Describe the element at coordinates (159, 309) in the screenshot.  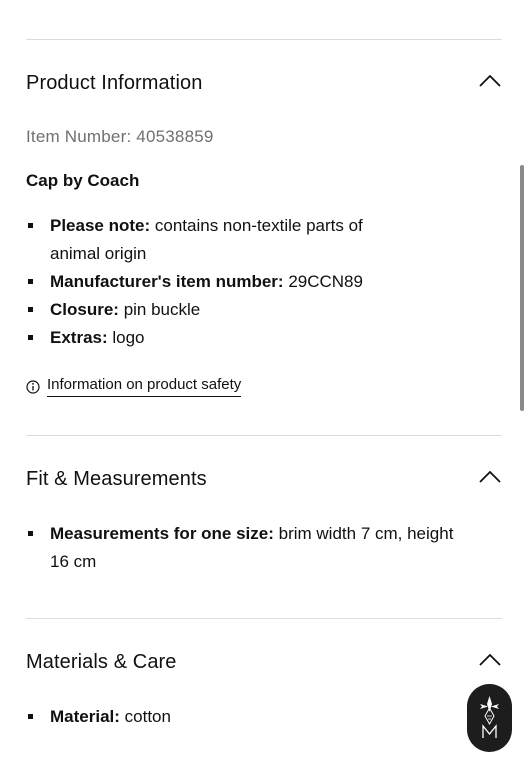
I see `detail-value: pin buckle` at that location.